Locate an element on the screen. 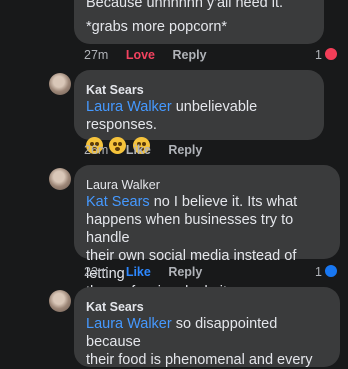 This screenshot has width=348, height=369. comment-text: Laura Walker so disappointed because is located at coordinates (207, 333).